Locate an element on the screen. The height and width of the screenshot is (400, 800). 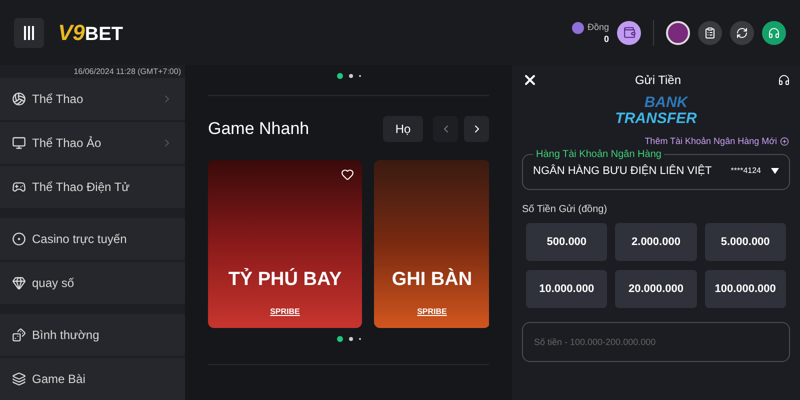
game-card: GHI BÀN SPRIBE is located at coordinates (431, 244).